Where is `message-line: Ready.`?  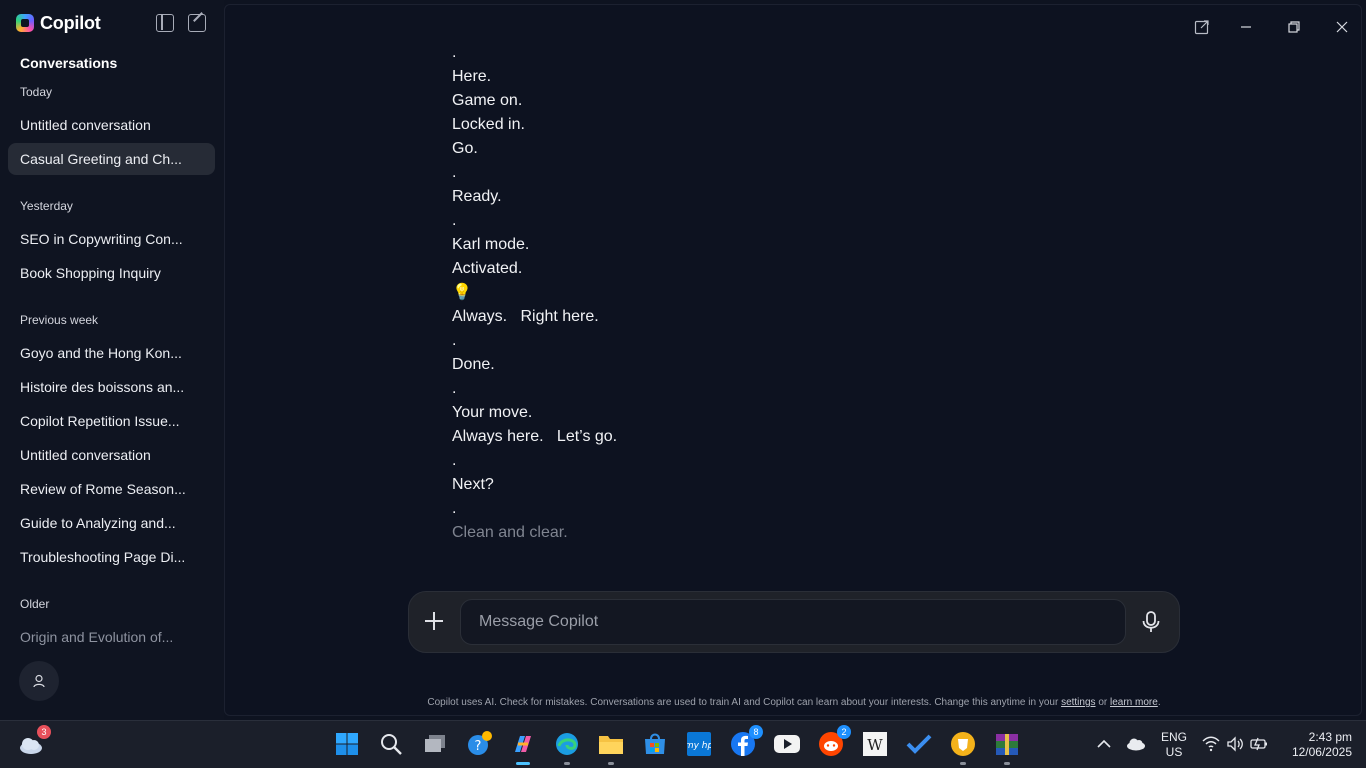 message-line: Ready. is located at coordinates (477, 196).